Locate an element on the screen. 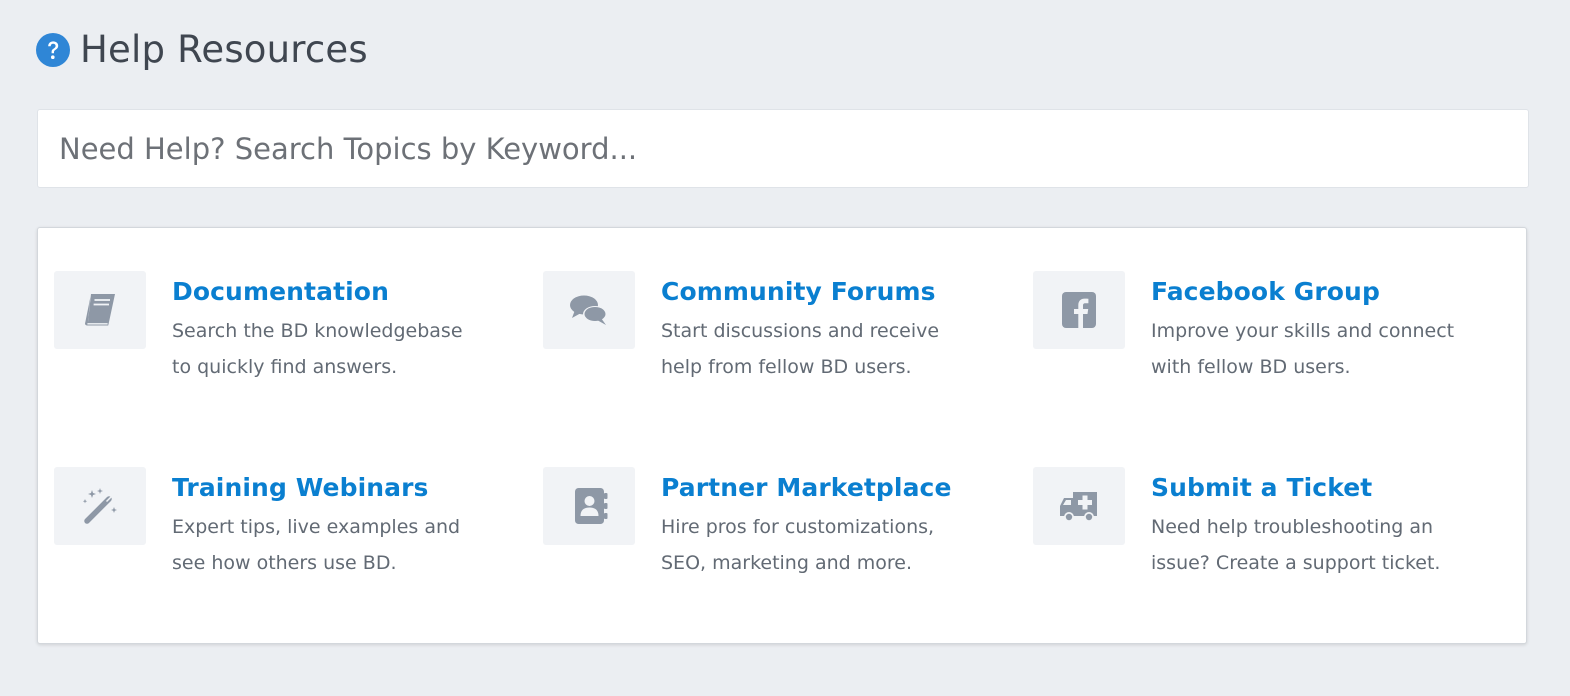 The height and width of the screenshot is (696, 1570). page-title: Help Resources is located at coordinates (224, 49).